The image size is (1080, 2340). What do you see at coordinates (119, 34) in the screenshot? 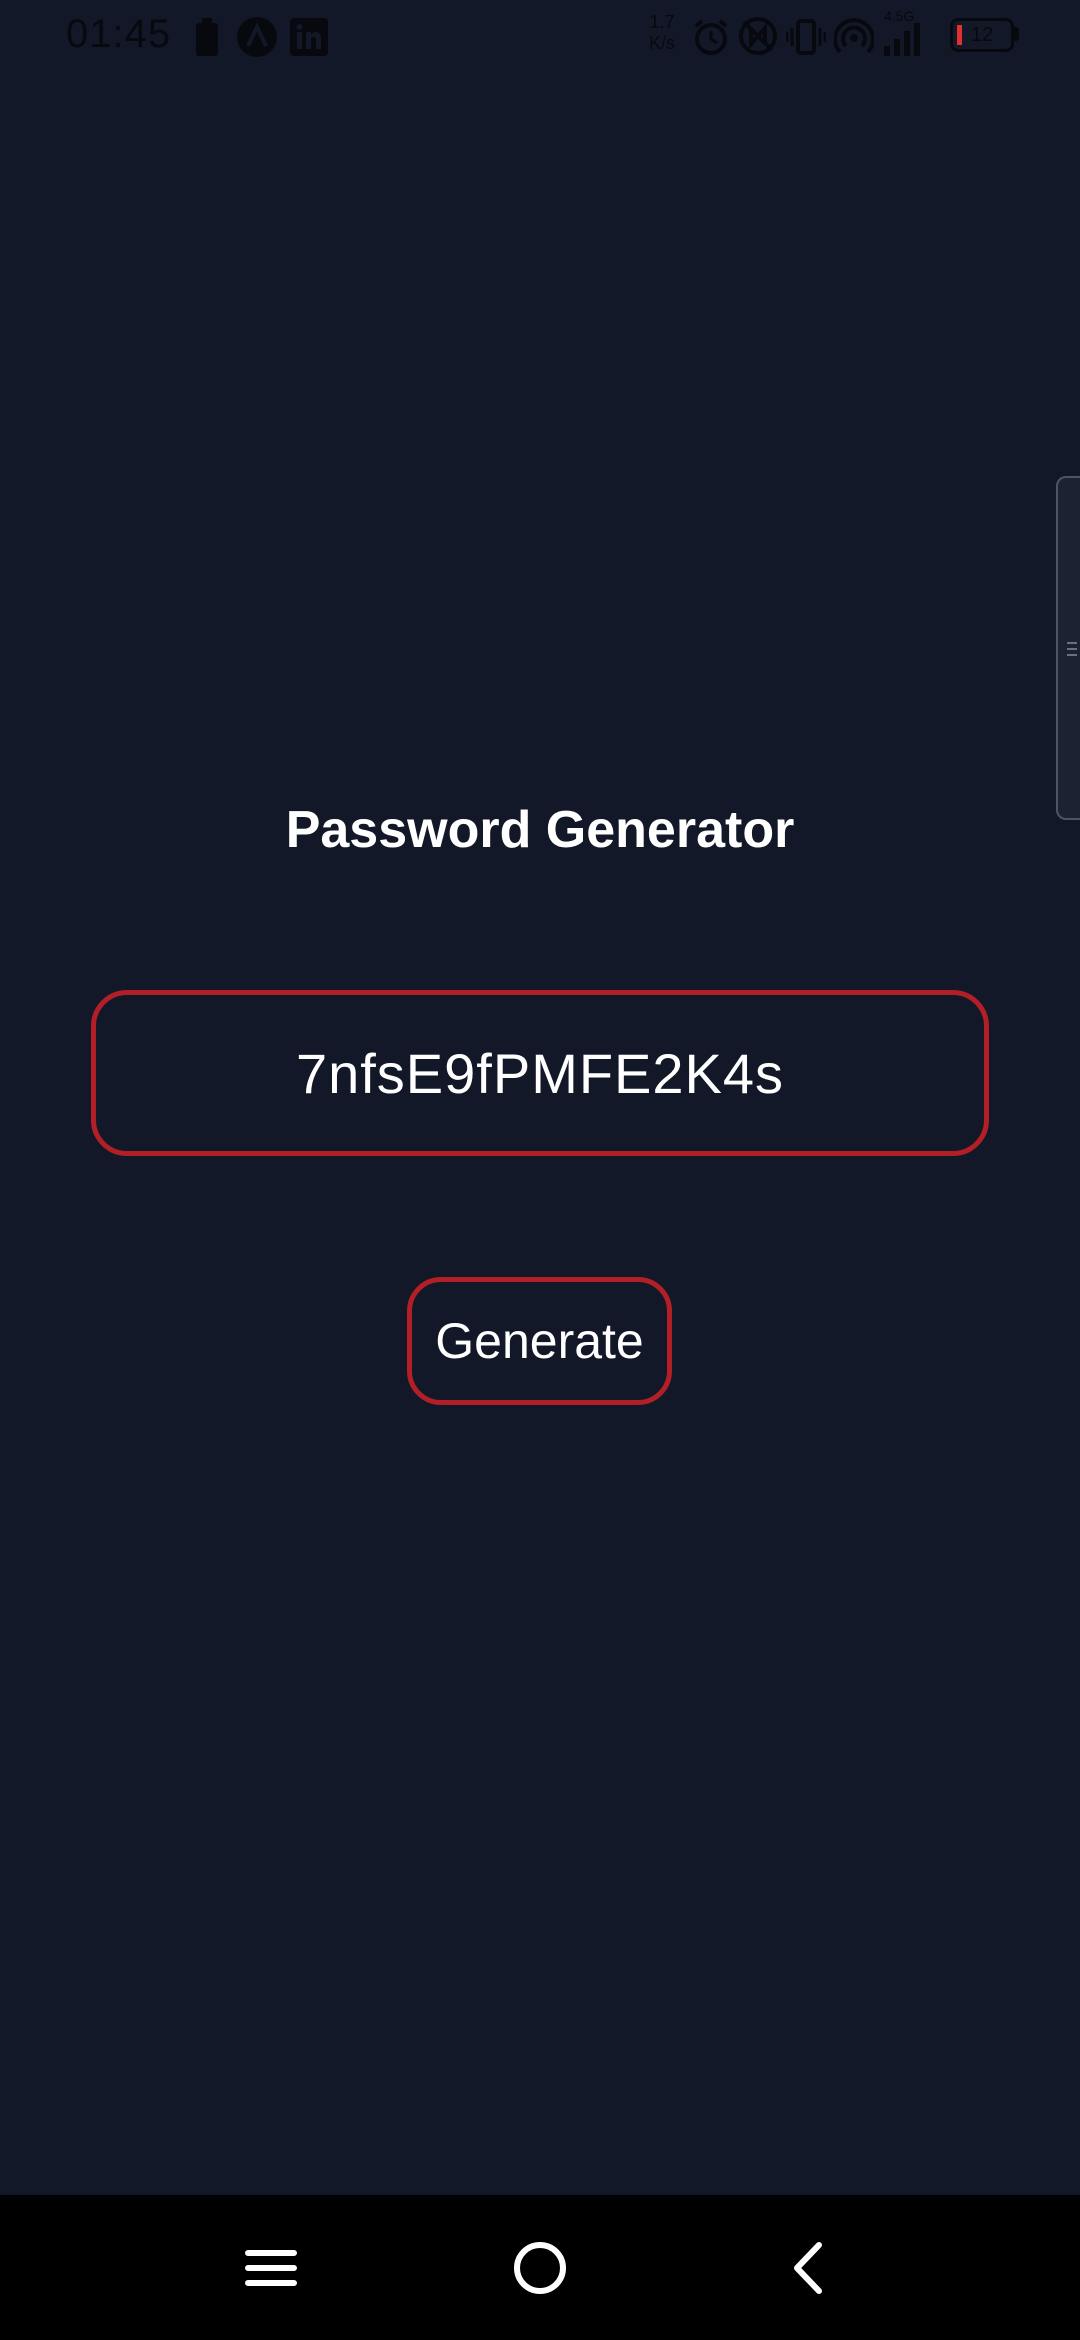
I see `status-time: 01:45` at bounding box center [119, 34].